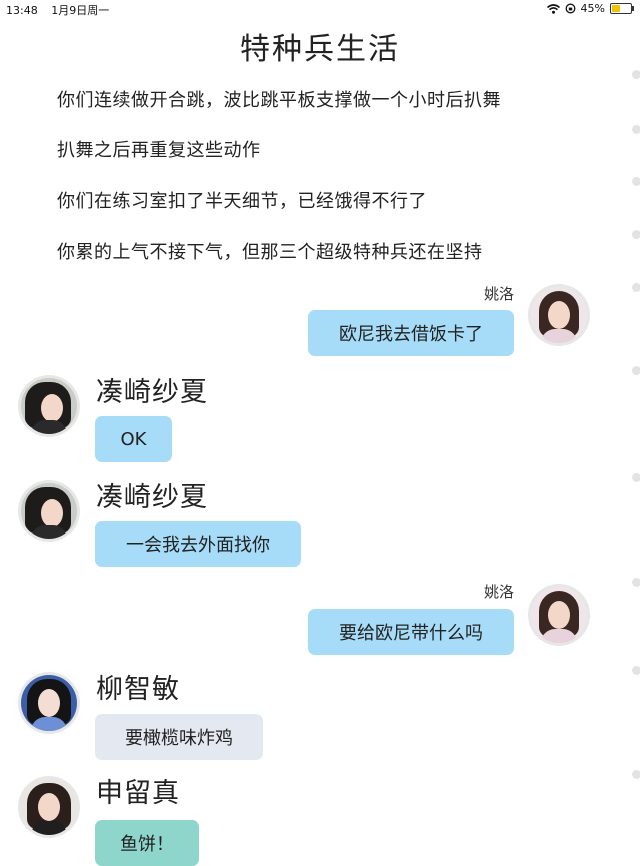 The width and height of the screenshot is (640, 866). I want to click on wifi-icon, so click(553, 8).